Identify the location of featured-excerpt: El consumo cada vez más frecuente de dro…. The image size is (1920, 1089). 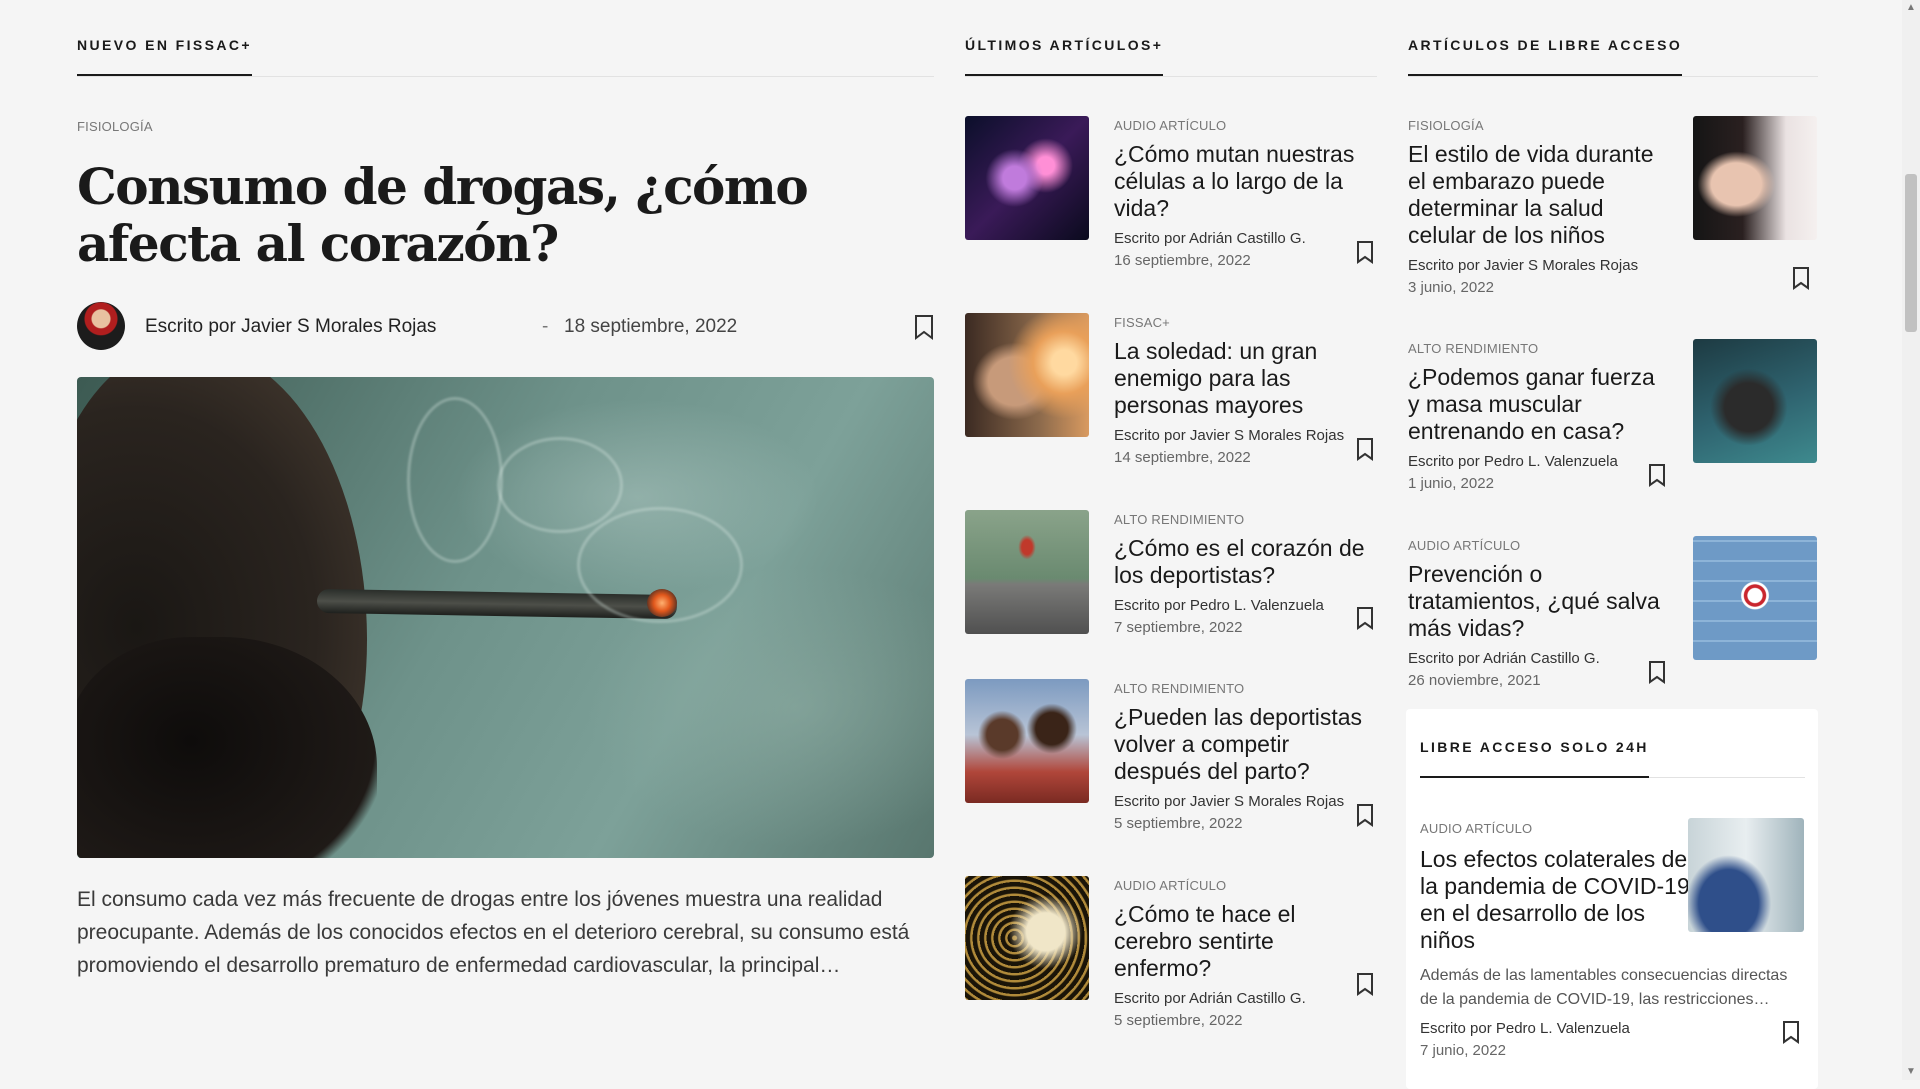
(493, 932).